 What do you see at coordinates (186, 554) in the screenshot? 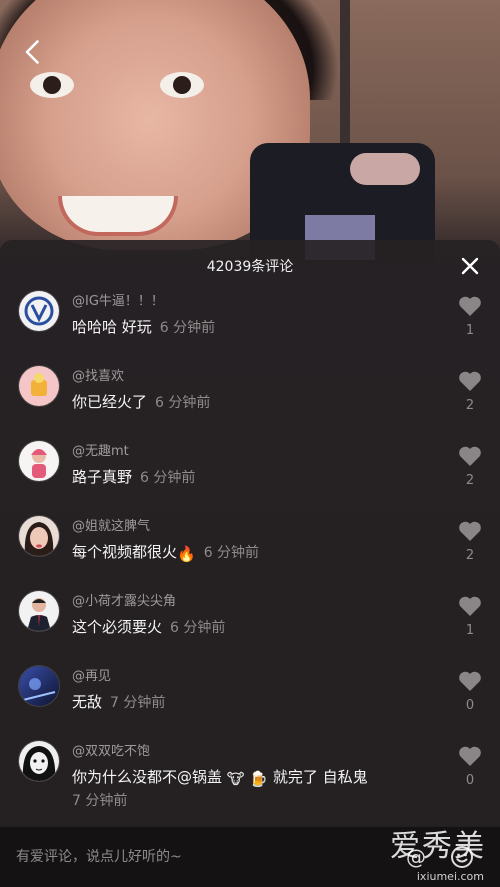
I see `fire-emoji: 🔥` at bounding box center [186, 554].